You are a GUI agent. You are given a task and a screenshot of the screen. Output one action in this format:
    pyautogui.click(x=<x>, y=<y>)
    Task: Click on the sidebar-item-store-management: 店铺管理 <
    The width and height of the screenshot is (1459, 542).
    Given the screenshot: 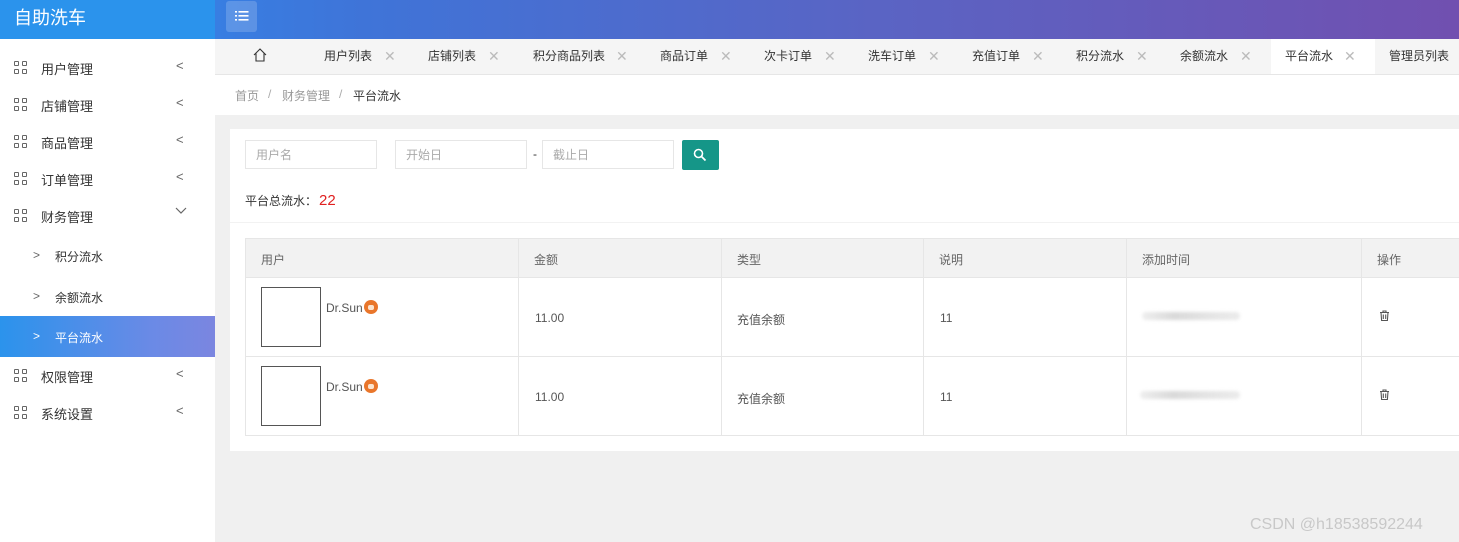 What is the action you would take?
    pyautogui.click(x=107, y=104)
    